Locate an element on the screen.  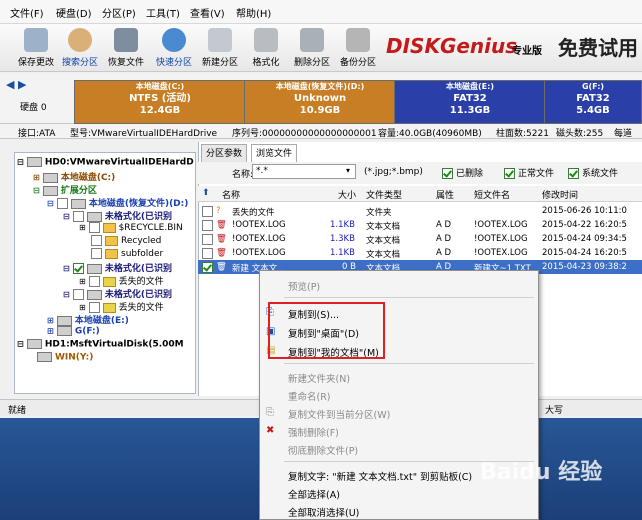
menu-new-folder: 新建文件夹(N) is located at coordinates (319, 378).